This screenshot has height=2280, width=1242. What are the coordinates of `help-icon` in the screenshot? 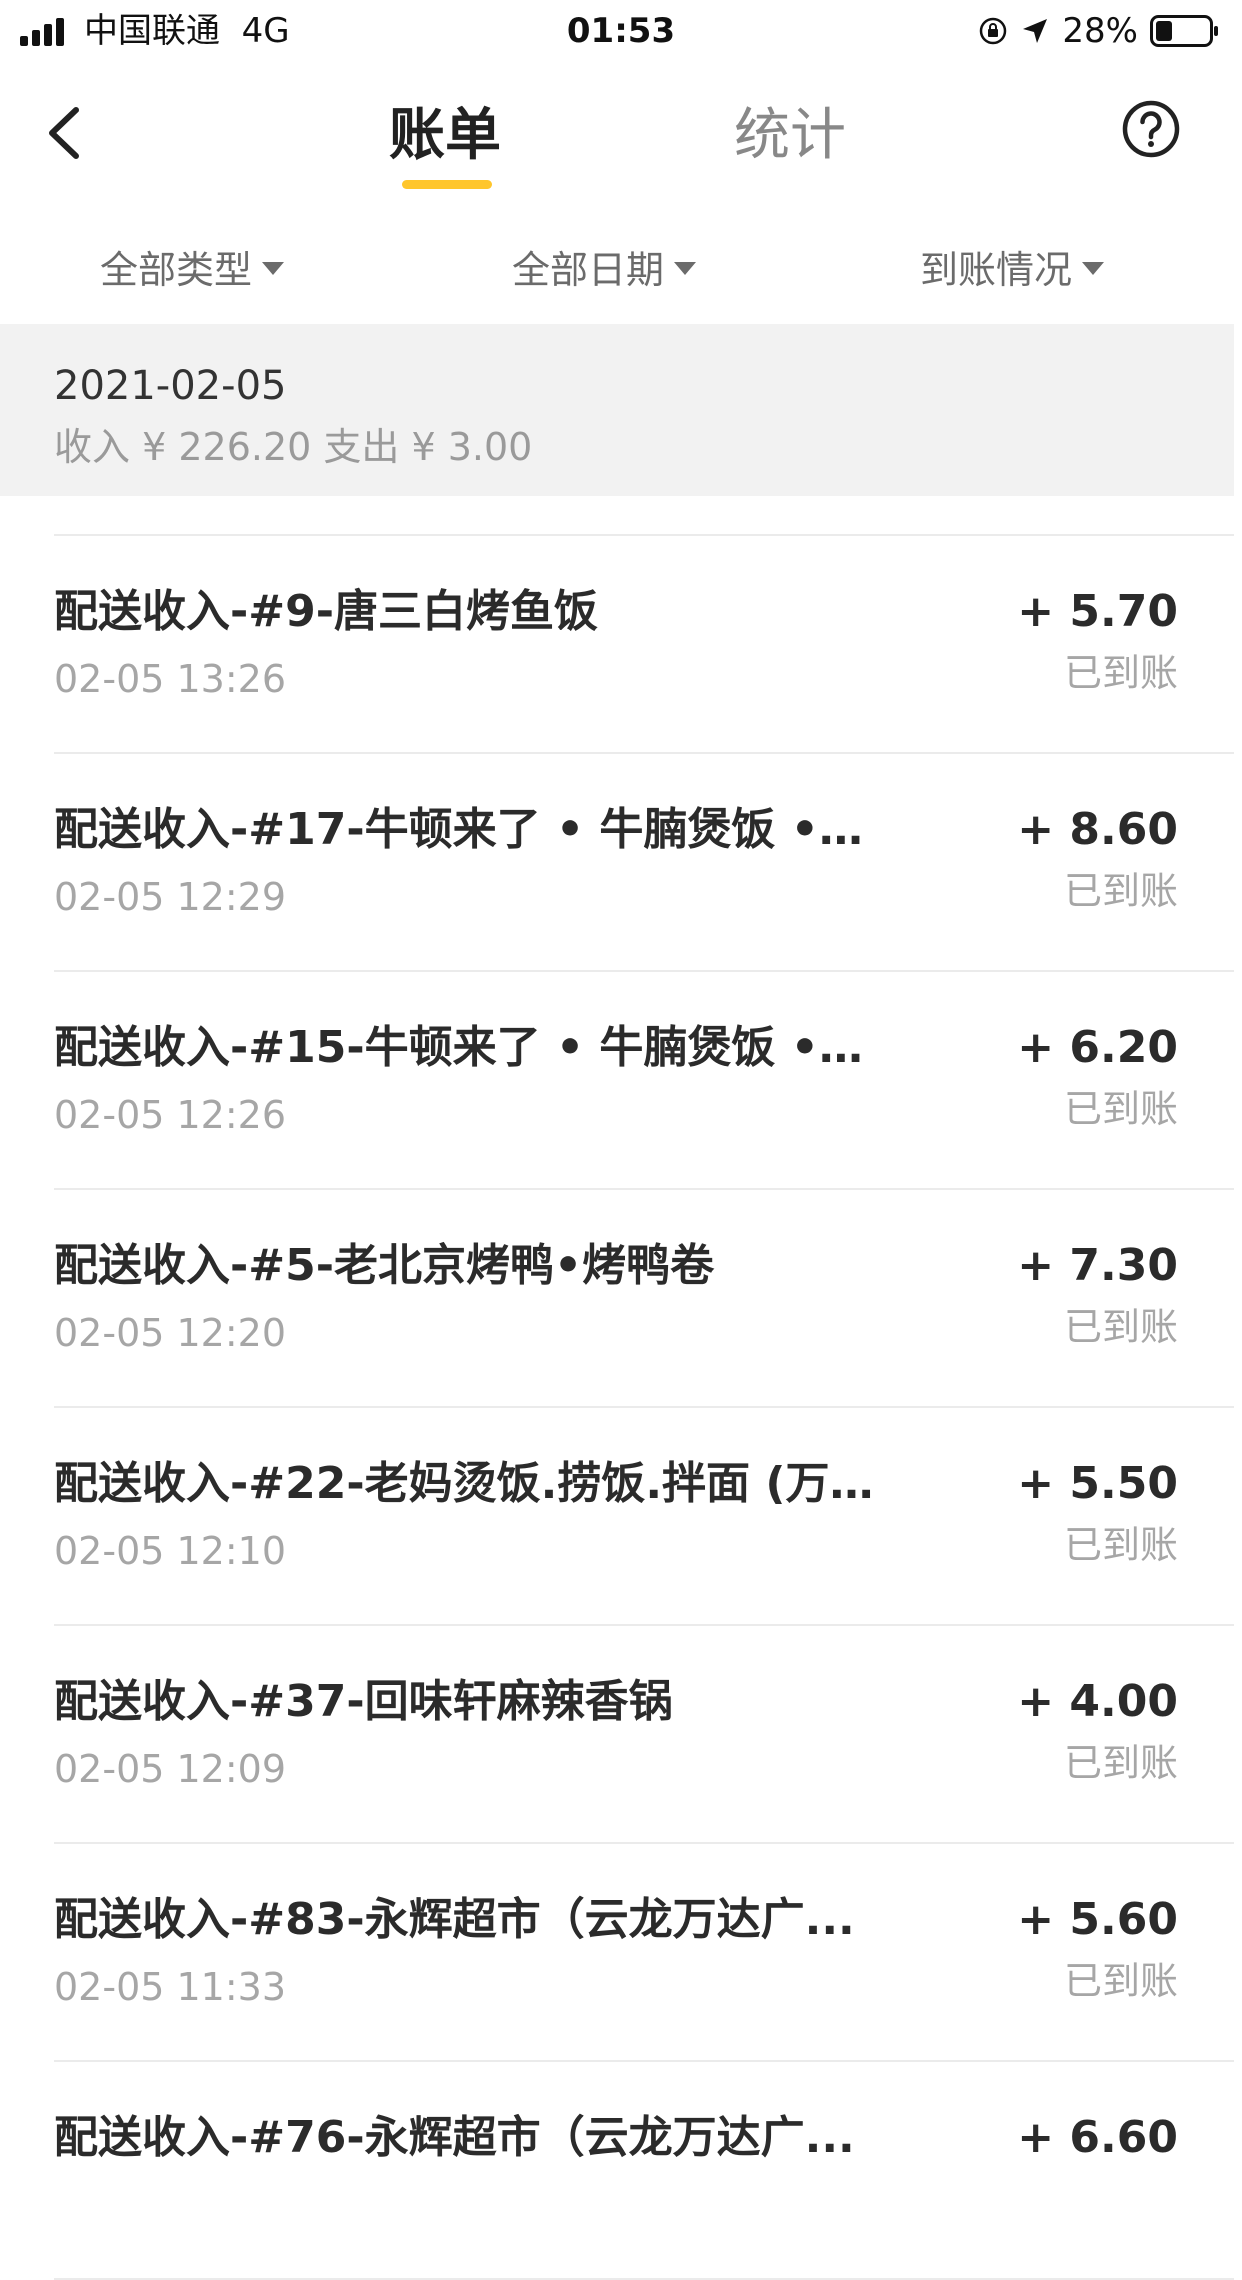 It's located at (1151, 129).